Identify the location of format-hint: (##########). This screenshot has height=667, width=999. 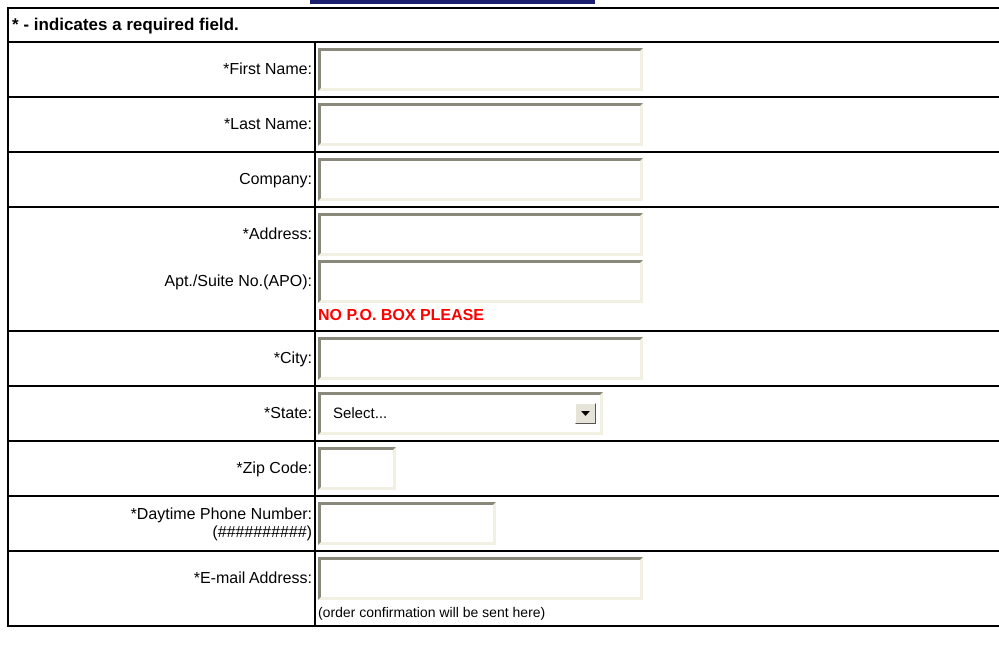
(262, 533).